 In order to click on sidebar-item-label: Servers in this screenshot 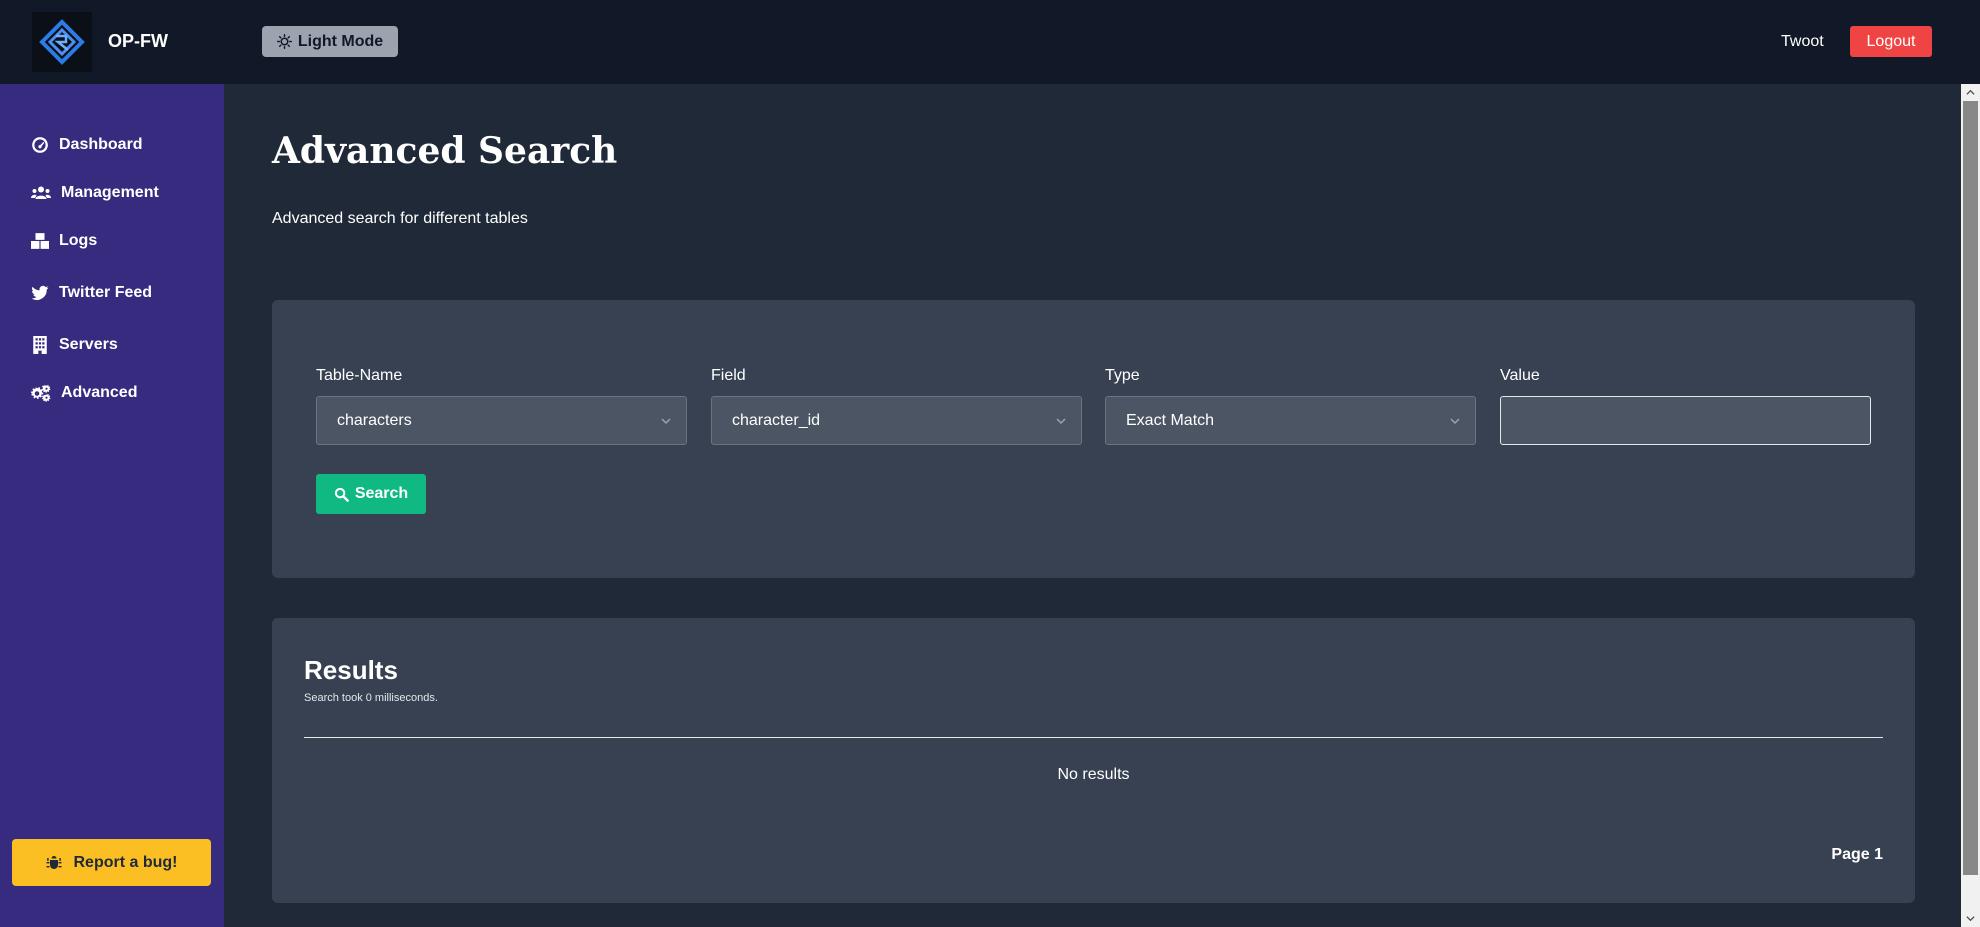, I will do `click(88, 344)`.